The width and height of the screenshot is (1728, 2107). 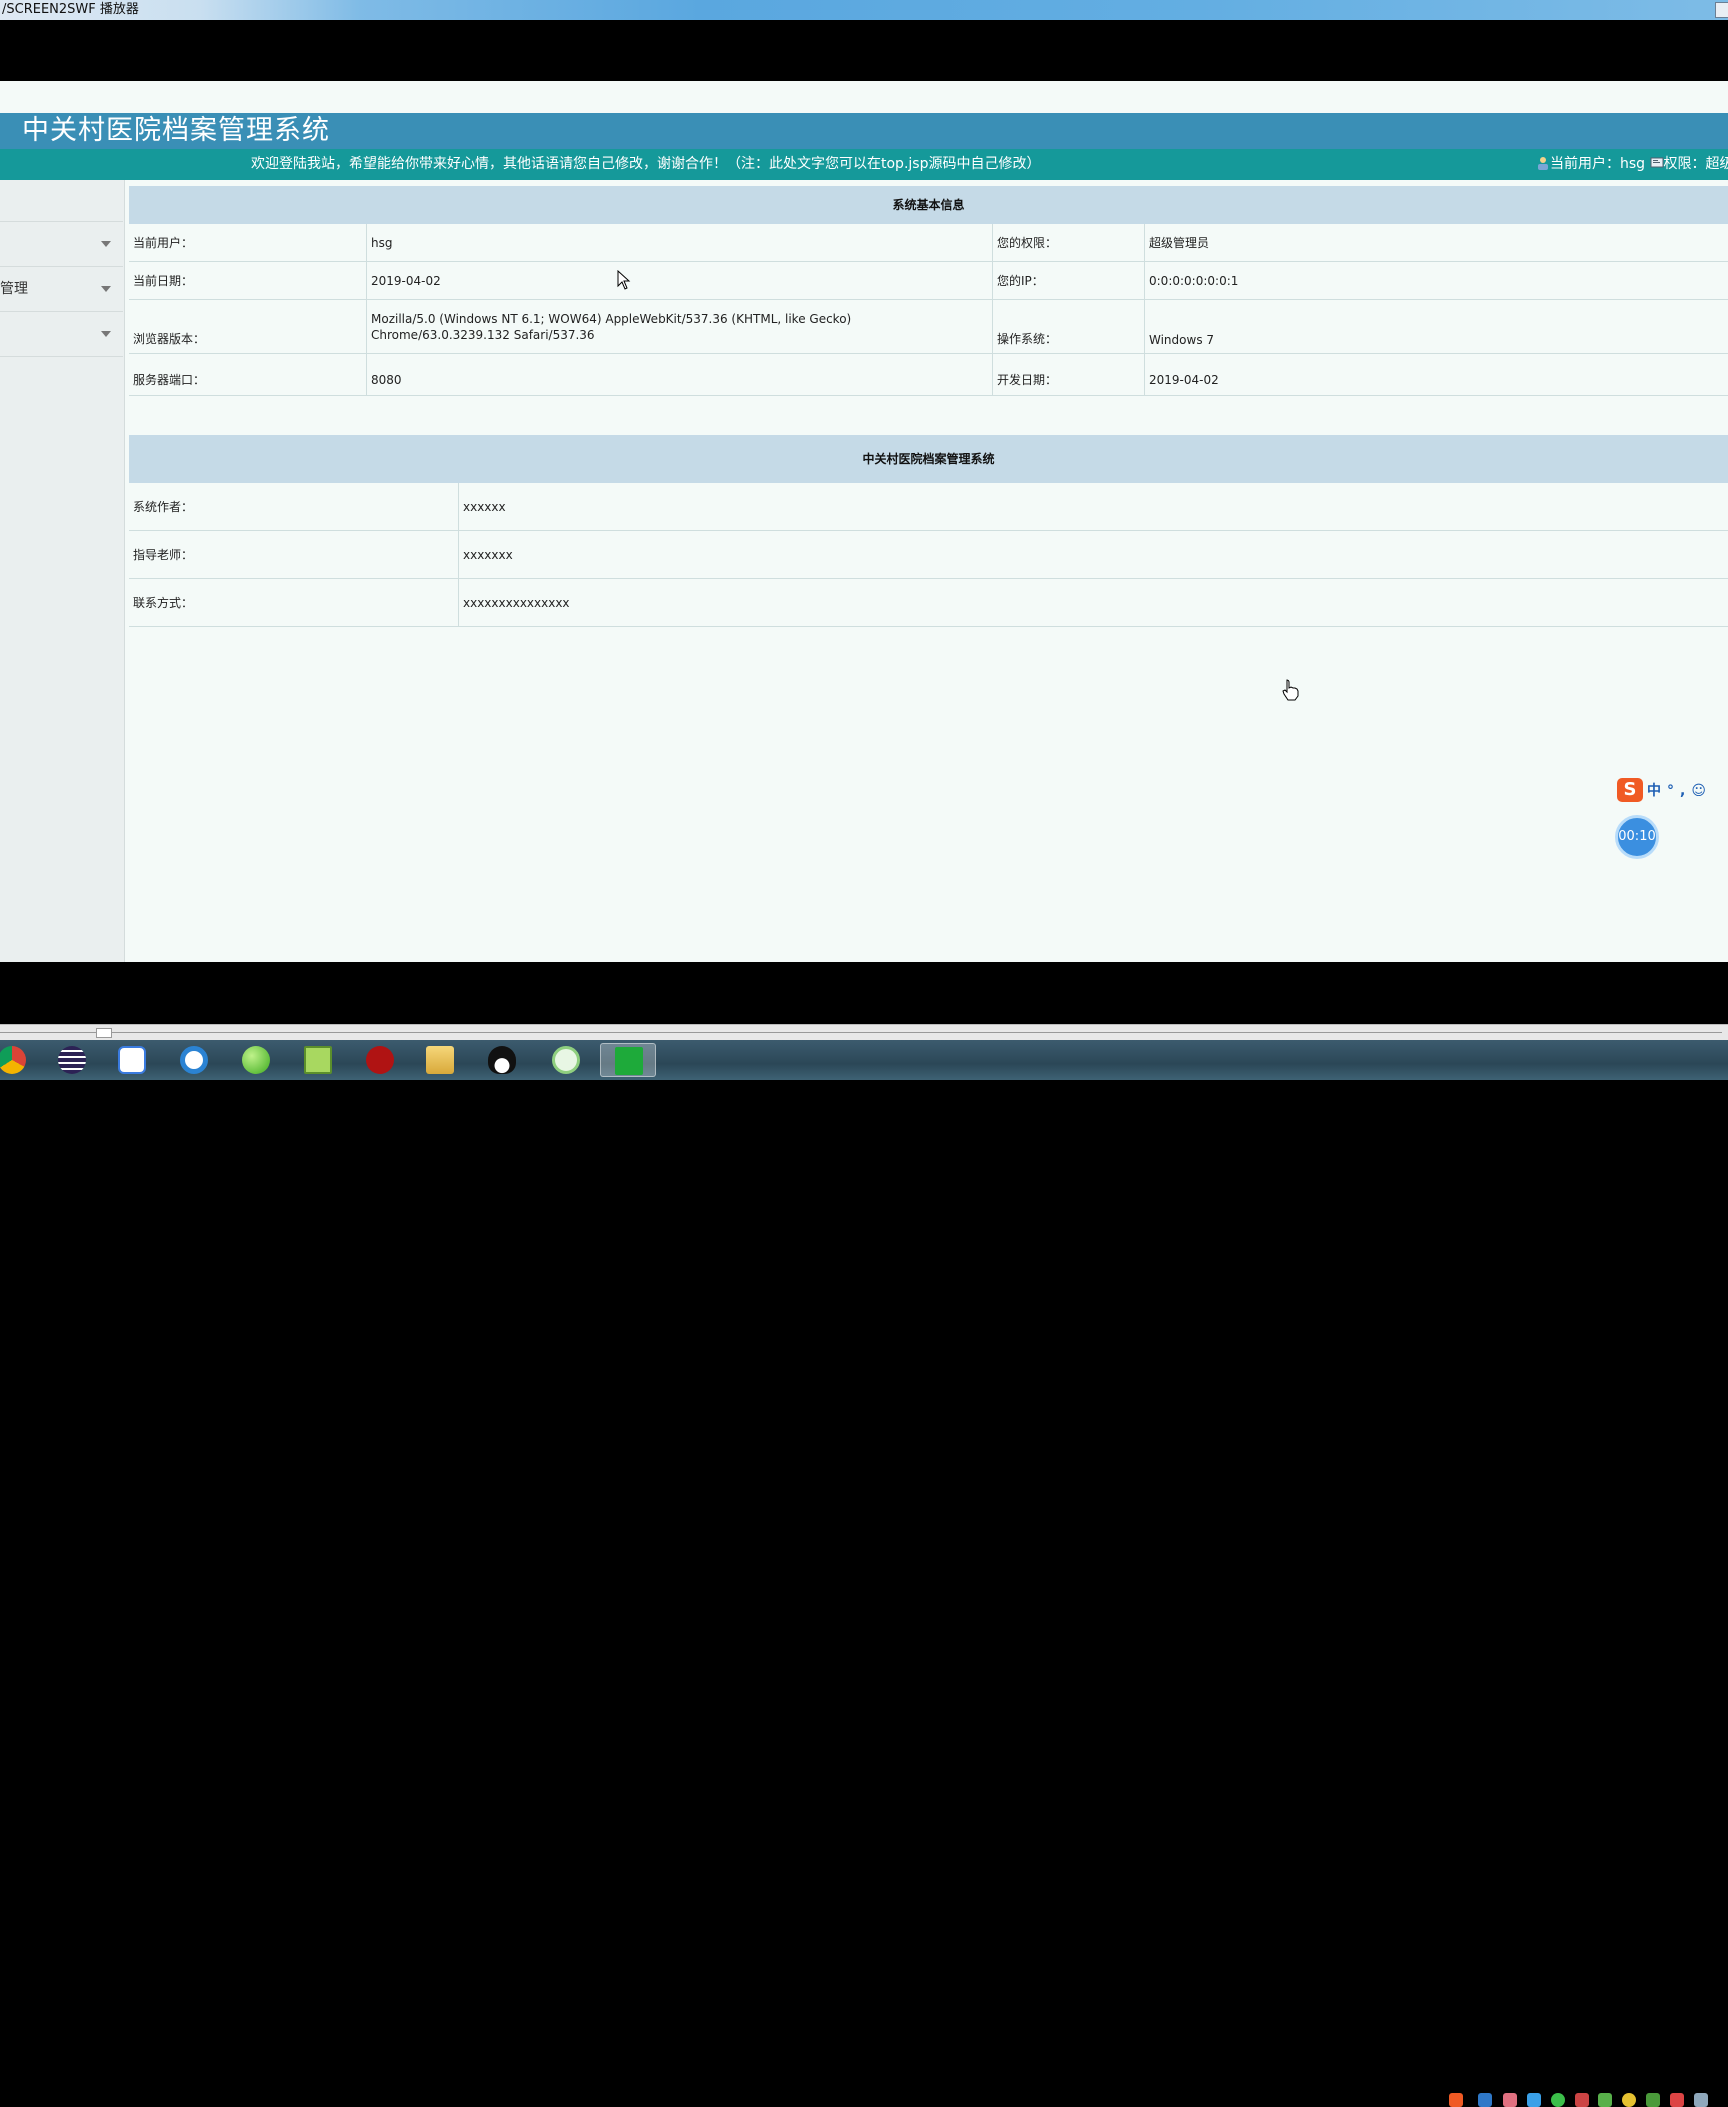 What do you see at coordinates (1701, 2100) in the screenshot?
I see `action-center-icon` at bounding box center [1701, 2100].